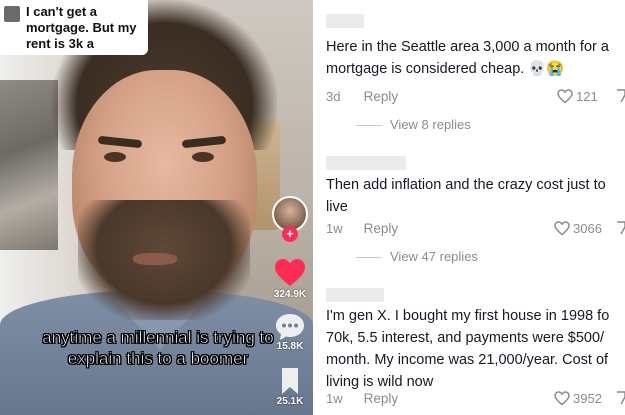 Image resolution: width=625 pixels, height=415 pixels. What do you see at coordinates (362, 96) in the screenshot?
I see `comment-meta: 3d Reply` at bounding box center [362, 96].